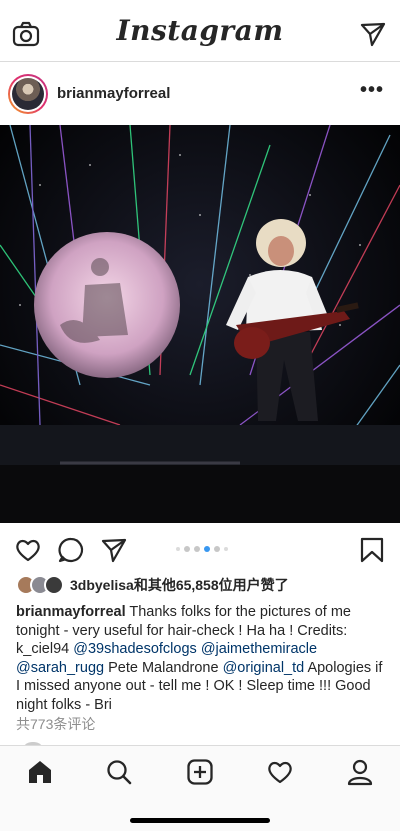  What do you see at coordinates (113, 93) in the screenshot?
I see `post-username: brianmayforreal` at bounding box center [113, 93].